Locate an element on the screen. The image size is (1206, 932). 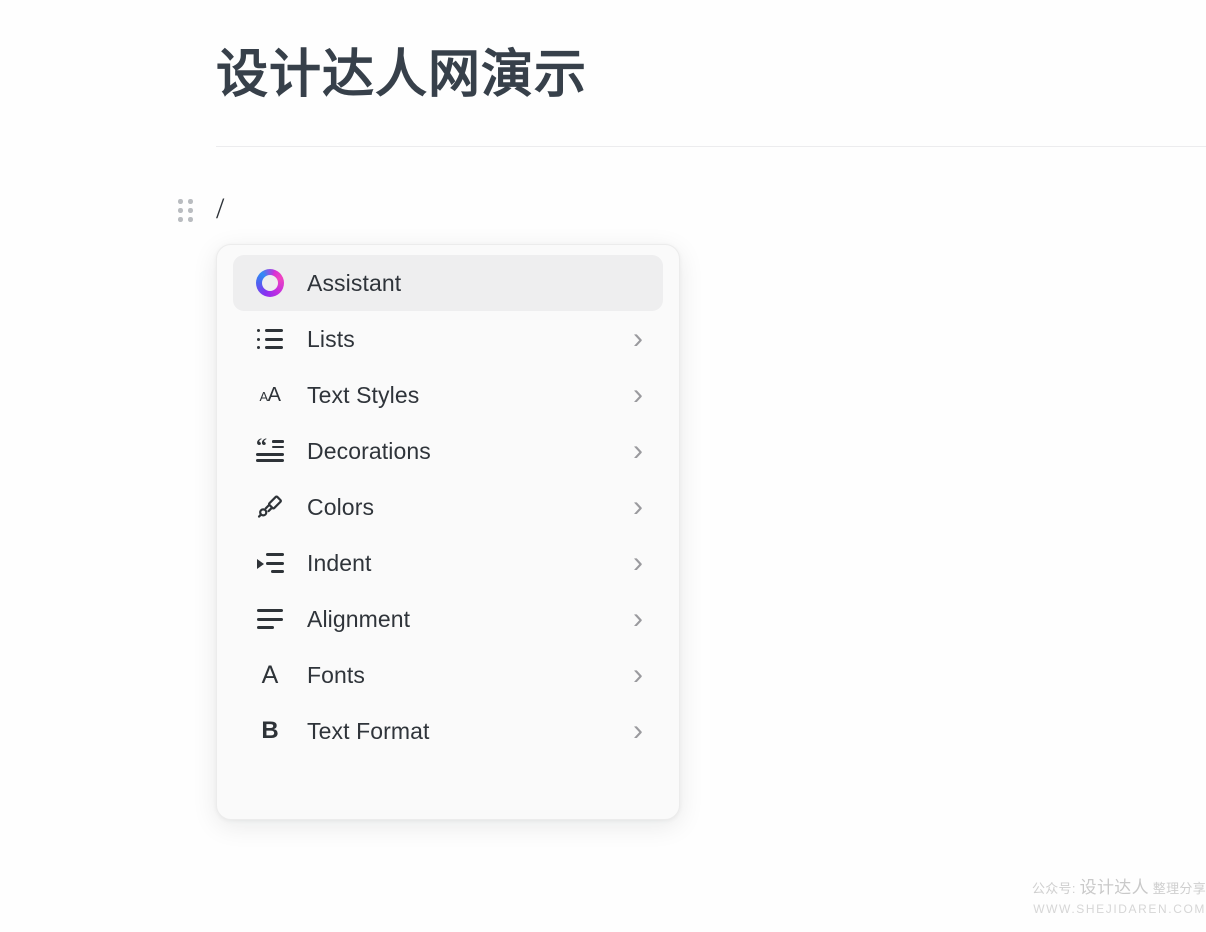
menu-item-assistant: Assistant is located at coordinates (448, 283).